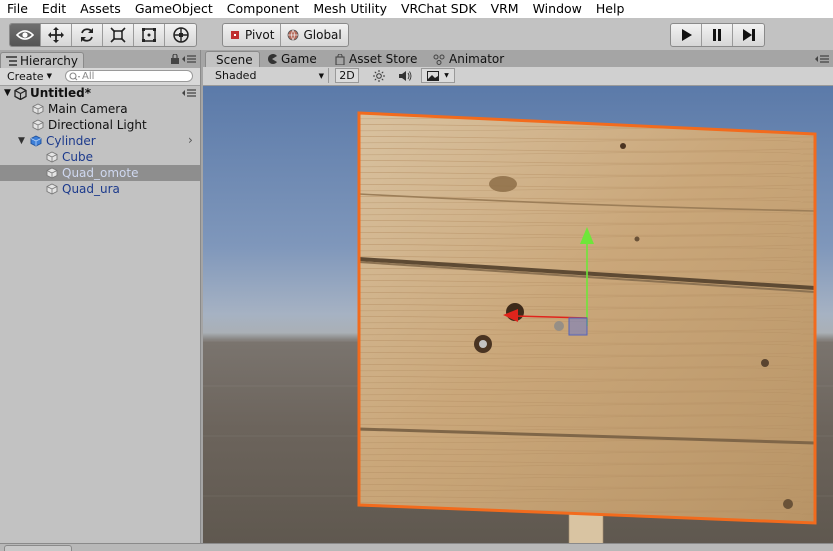  Describe the element at coordinates (236, 75) in the screenshot. I see `shading-mode-value: Shaded` at that location.